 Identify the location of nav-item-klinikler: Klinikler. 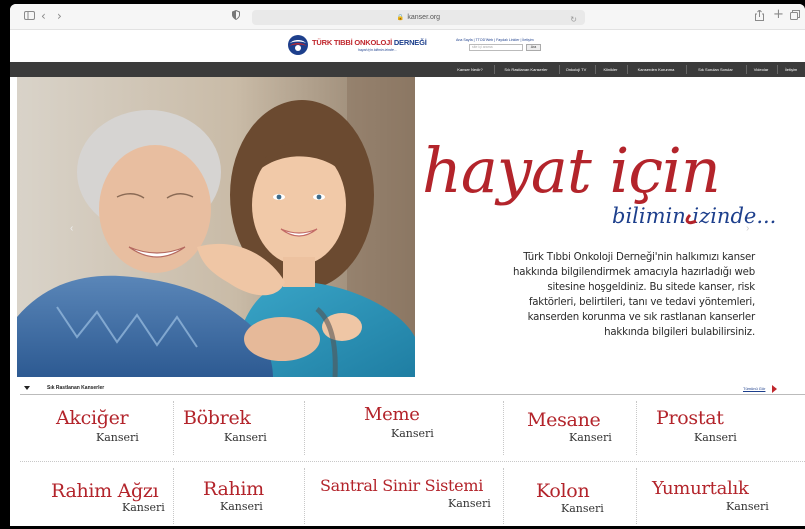
(610, 69).